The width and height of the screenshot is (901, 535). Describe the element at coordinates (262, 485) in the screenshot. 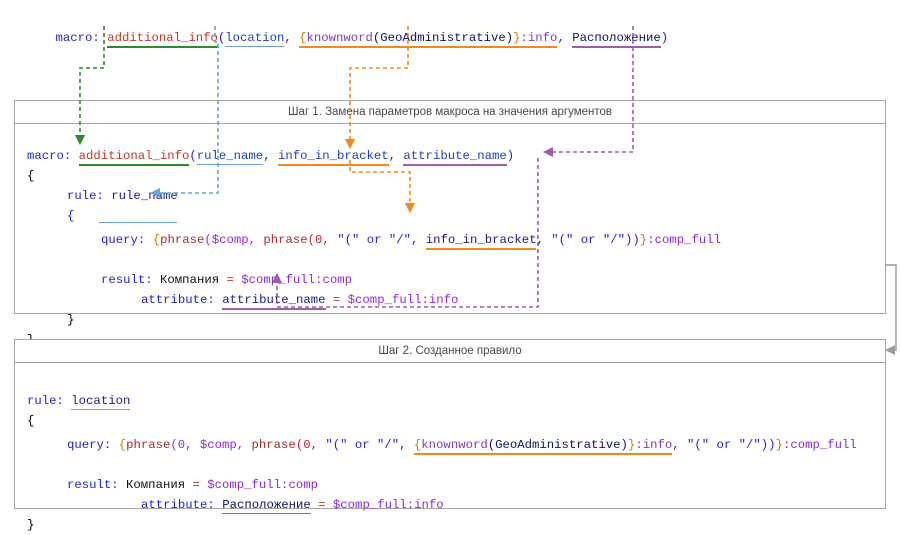

I see `step2-result-value: $comp_full:comp` at that location.